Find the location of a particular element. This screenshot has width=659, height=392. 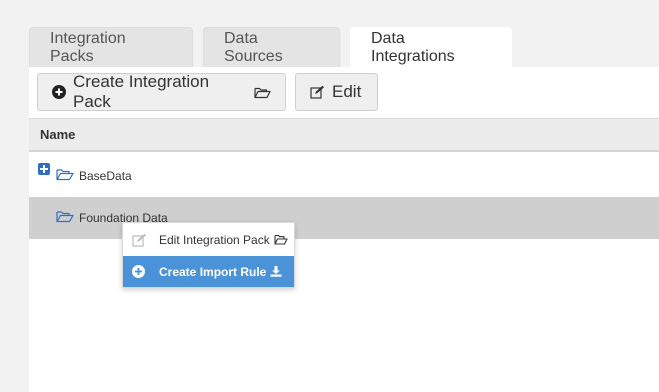

column-header-label: Name is located at coordinates (58, 134).